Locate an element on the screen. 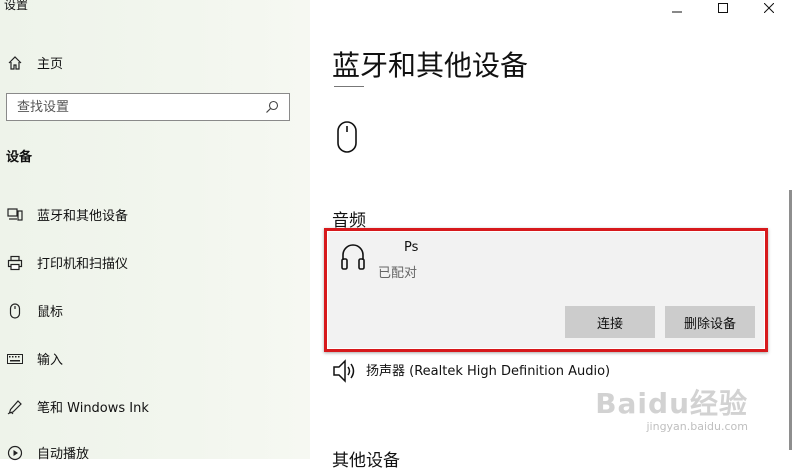  sidebar-item-label: 笔和 Windows Ink is located at coordinates (93, 408).